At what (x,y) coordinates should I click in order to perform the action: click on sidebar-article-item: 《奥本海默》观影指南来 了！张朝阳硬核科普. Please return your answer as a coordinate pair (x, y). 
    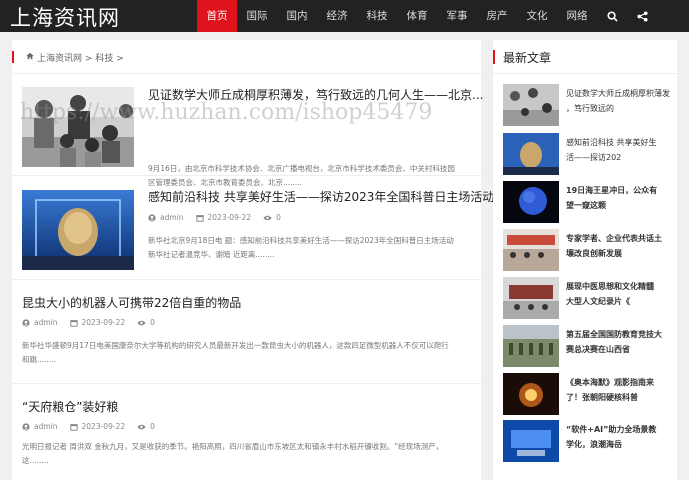
    Looking at the image, I should click on (588, 395).